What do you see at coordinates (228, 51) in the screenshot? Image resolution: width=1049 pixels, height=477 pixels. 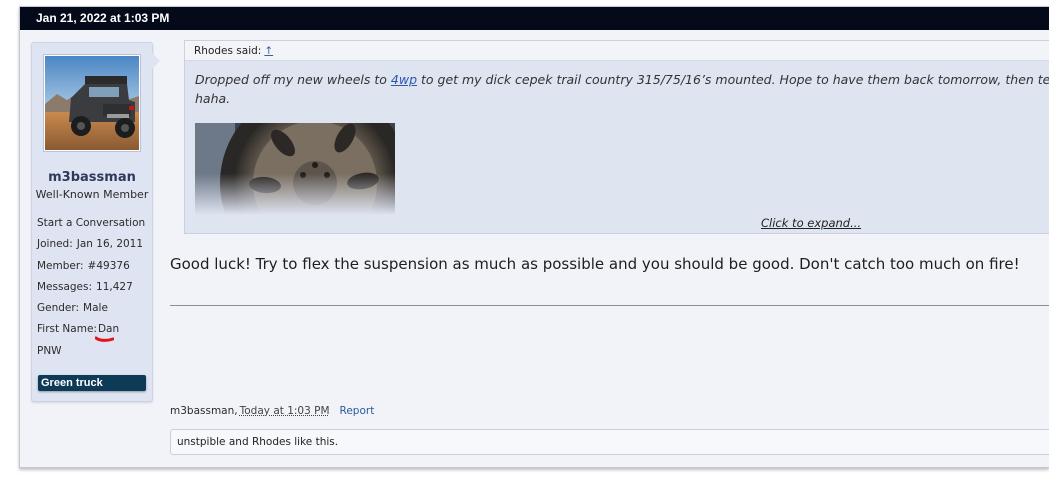 I see `quote-author: Rhodes said:` at bounding box center [228, 51].